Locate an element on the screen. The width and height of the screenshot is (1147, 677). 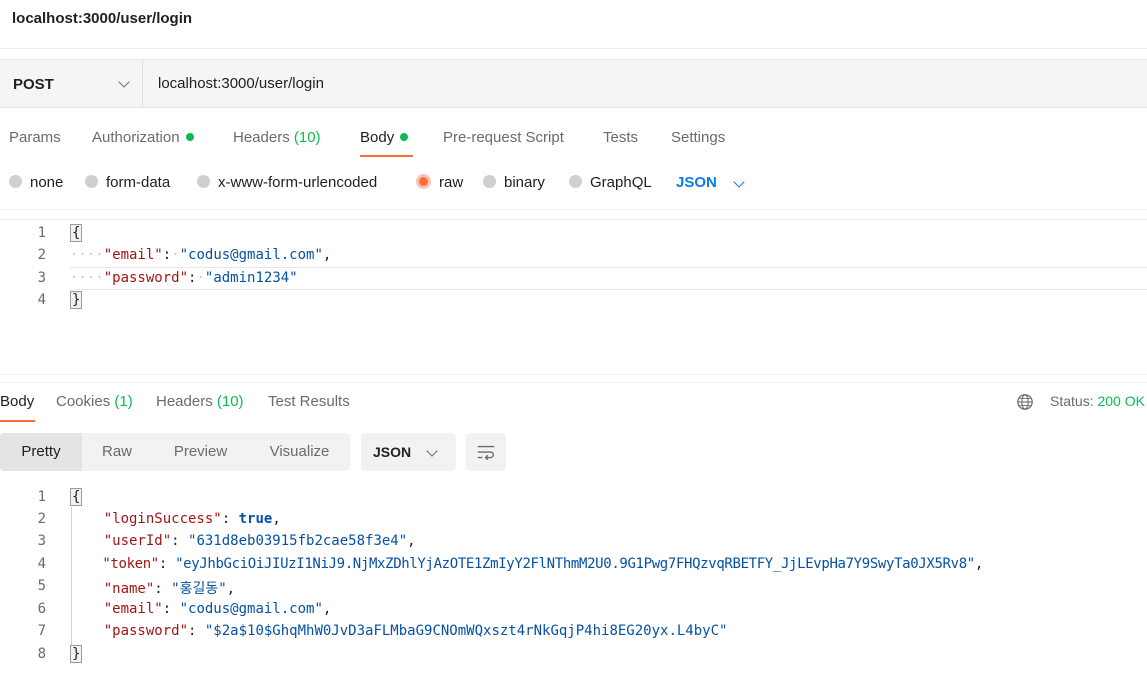
status-value: 200 OK is located at coordinates (1121, 401).